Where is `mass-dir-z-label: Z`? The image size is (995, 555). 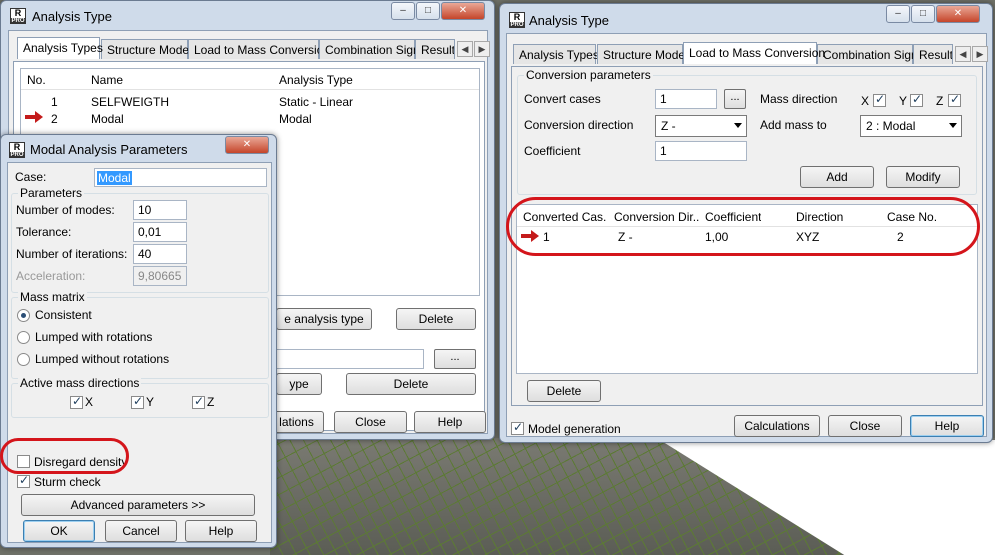
mass-dir-z-label: Z is located at coordinates (940, 101).